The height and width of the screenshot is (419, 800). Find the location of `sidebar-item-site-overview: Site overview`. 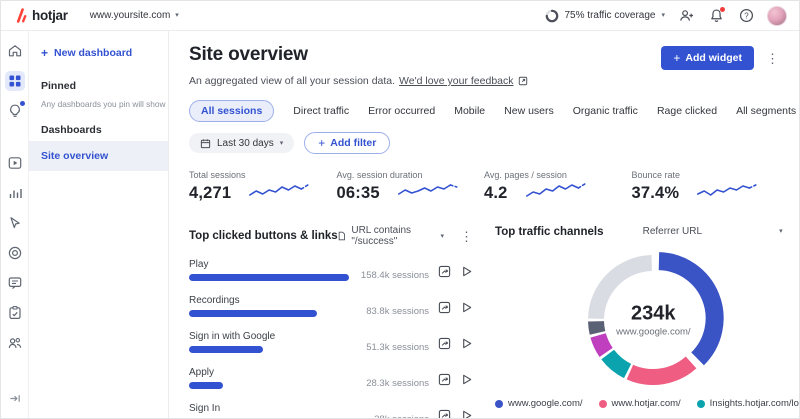

sidebar-item-site-overview: Site overview is located at coordinates (98, 156).